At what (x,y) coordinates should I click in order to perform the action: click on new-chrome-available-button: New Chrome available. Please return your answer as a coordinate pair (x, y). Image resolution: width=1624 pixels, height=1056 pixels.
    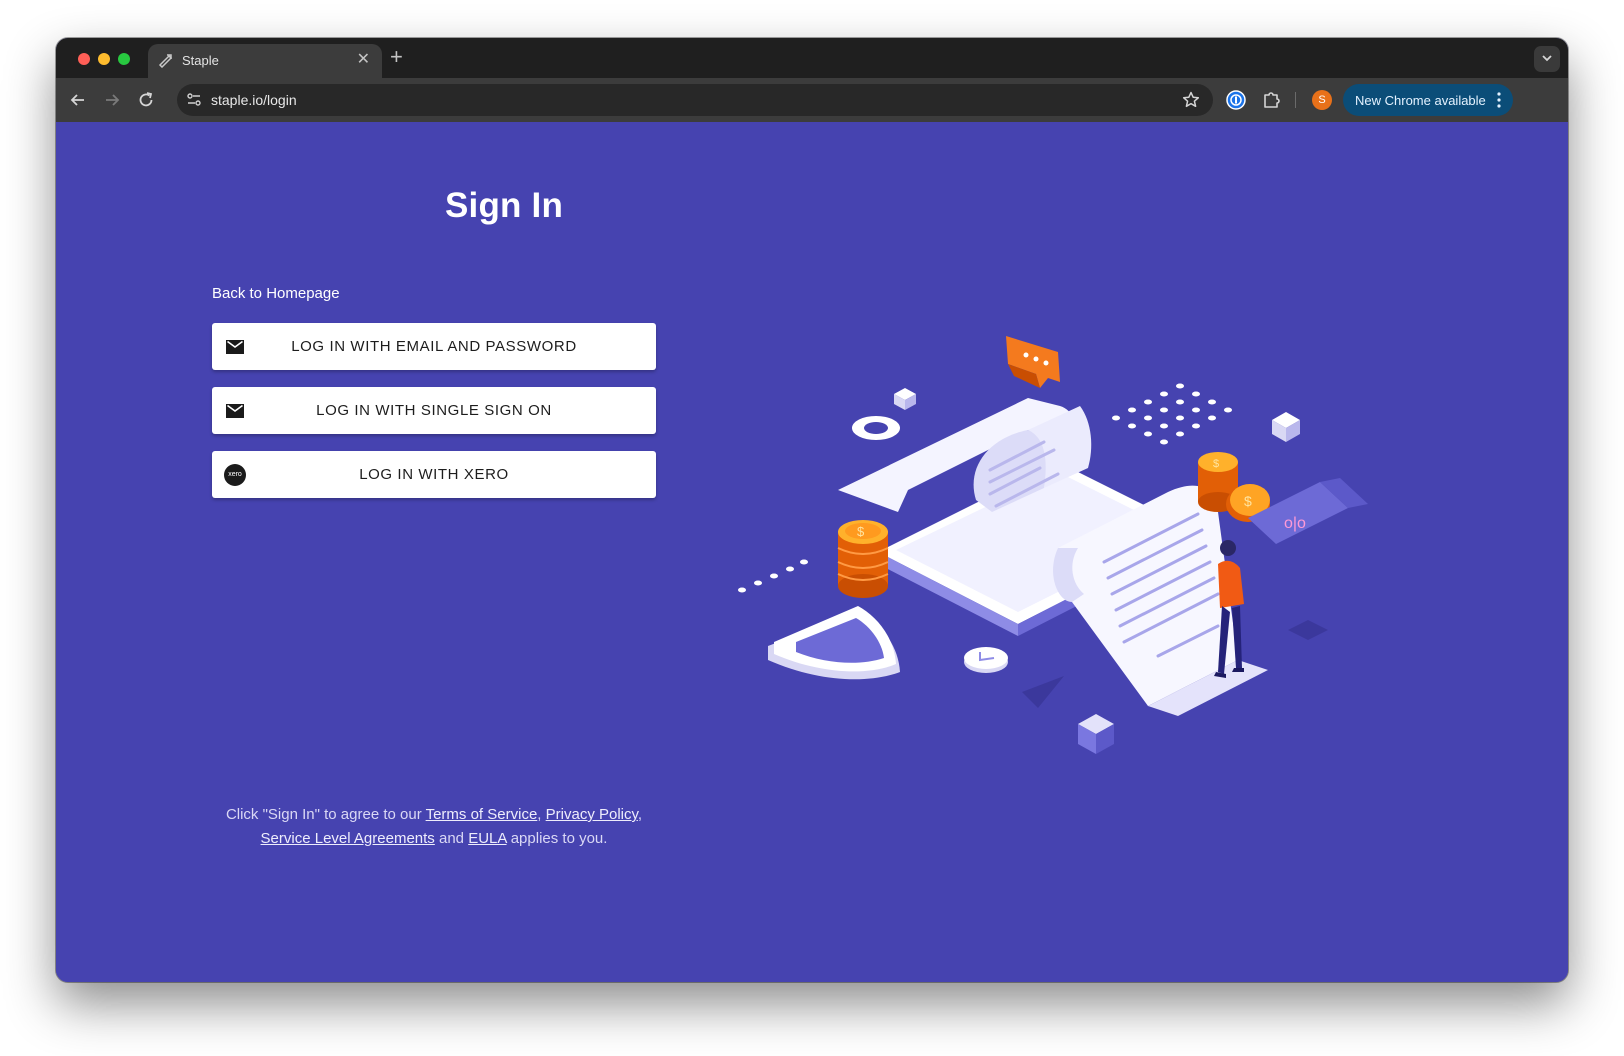
    Looking at the image, I should click on (1428, 100).